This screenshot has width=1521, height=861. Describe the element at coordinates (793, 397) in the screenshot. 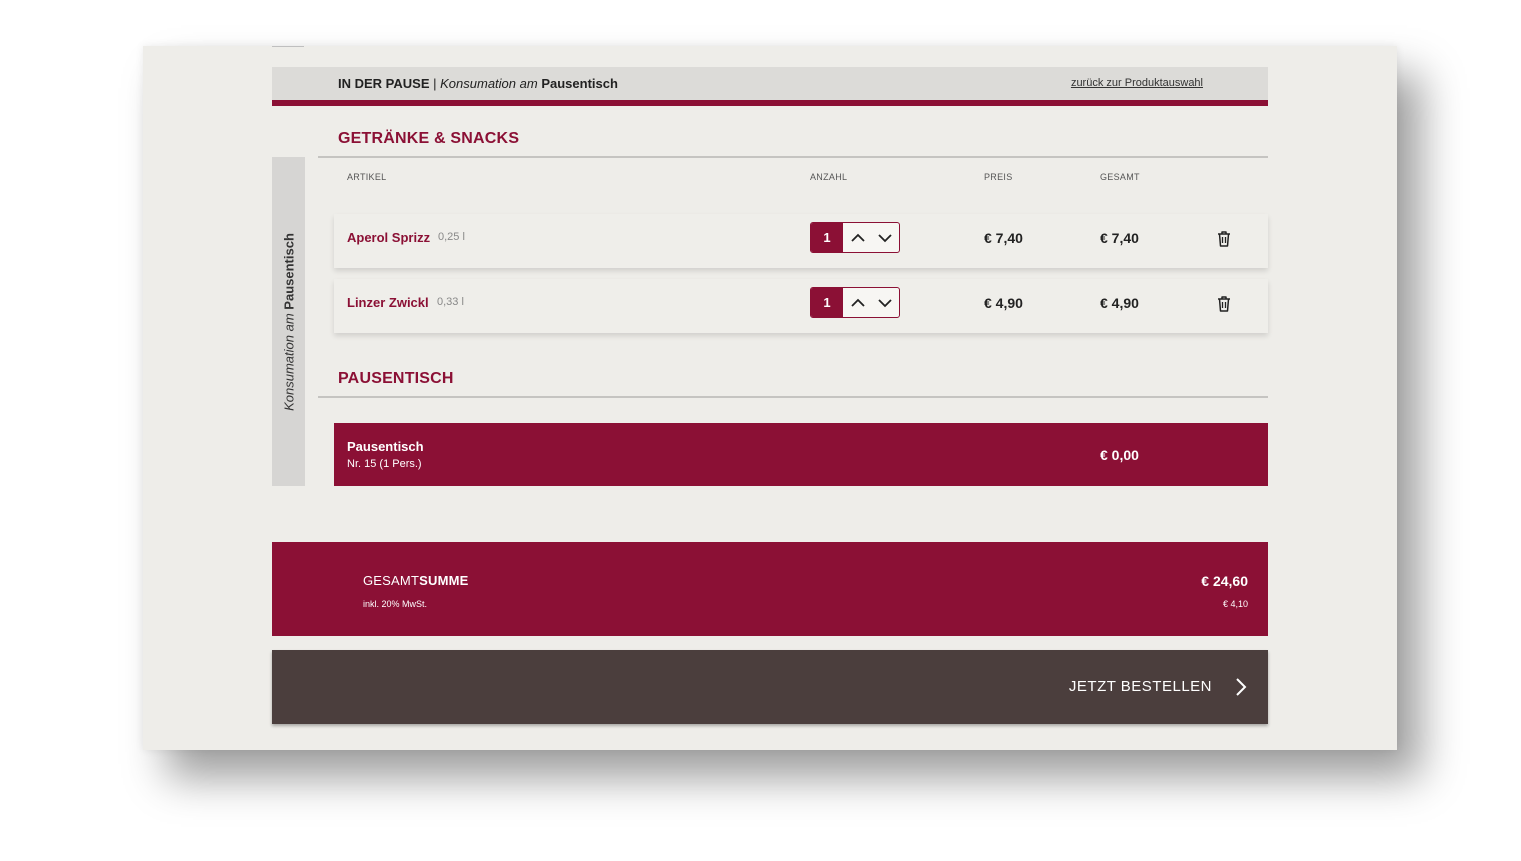

I see `table-divider` at that location.